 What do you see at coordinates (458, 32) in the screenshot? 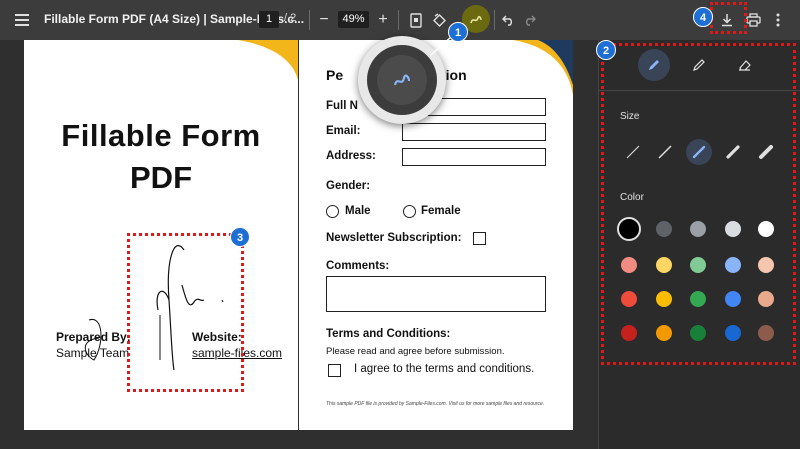
I see `callout-badge-1: 1` at bounding box center [458, 32].